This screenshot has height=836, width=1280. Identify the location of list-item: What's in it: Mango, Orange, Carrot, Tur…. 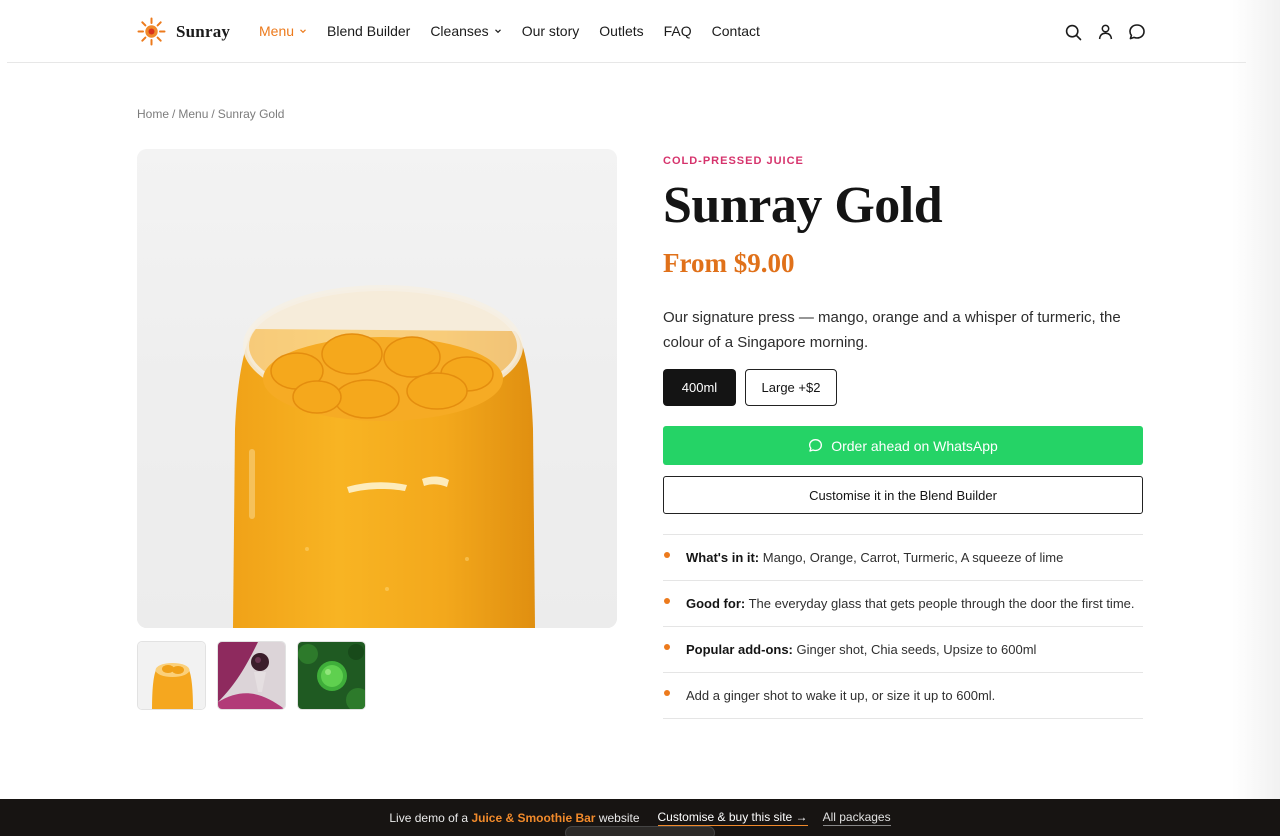
(903, 558).